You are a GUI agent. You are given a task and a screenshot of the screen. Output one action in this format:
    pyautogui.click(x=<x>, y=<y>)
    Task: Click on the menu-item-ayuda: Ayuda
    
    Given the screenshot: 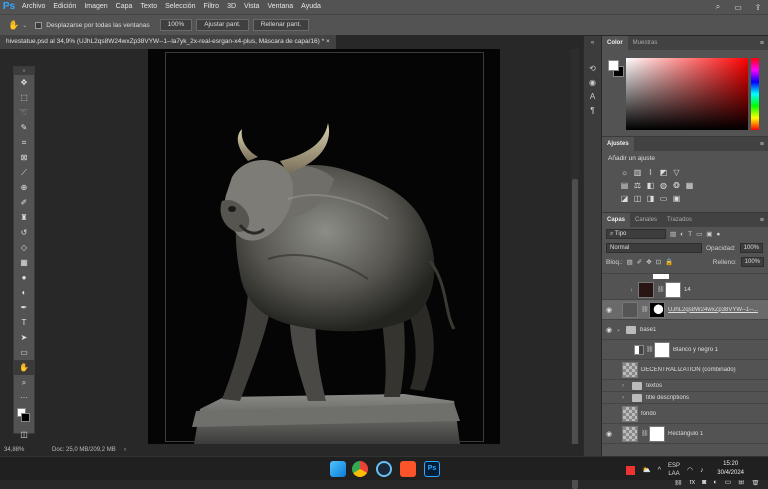 What is the action you would take?
    pyautogui.click(x=311, y=7)
    